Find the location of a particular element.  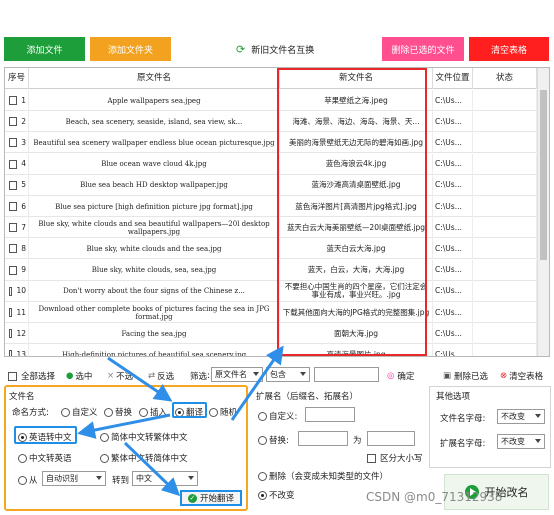

row-index: 8 is located at coordinates (17, 249).